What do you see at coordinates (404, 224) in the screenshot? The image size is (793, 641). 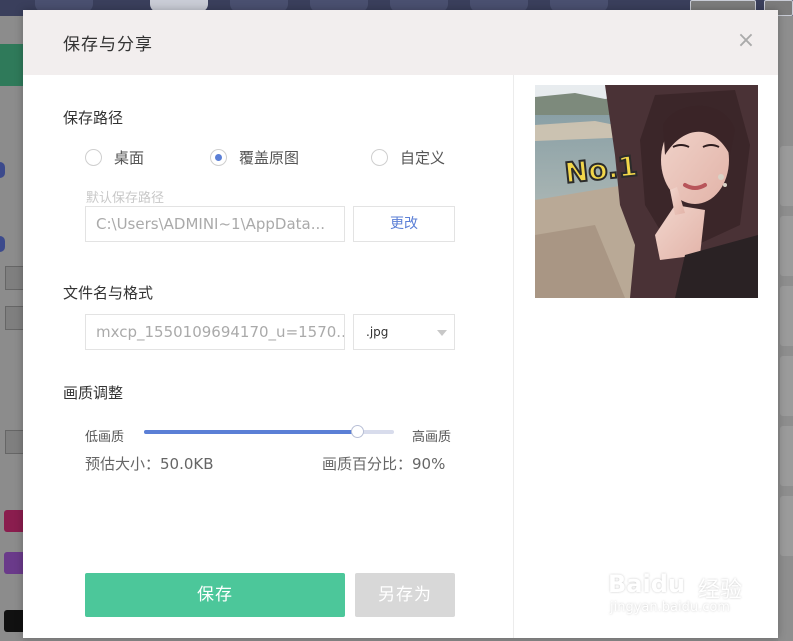 I see `change-path-button: 更改` at bounding box center [404, 224].